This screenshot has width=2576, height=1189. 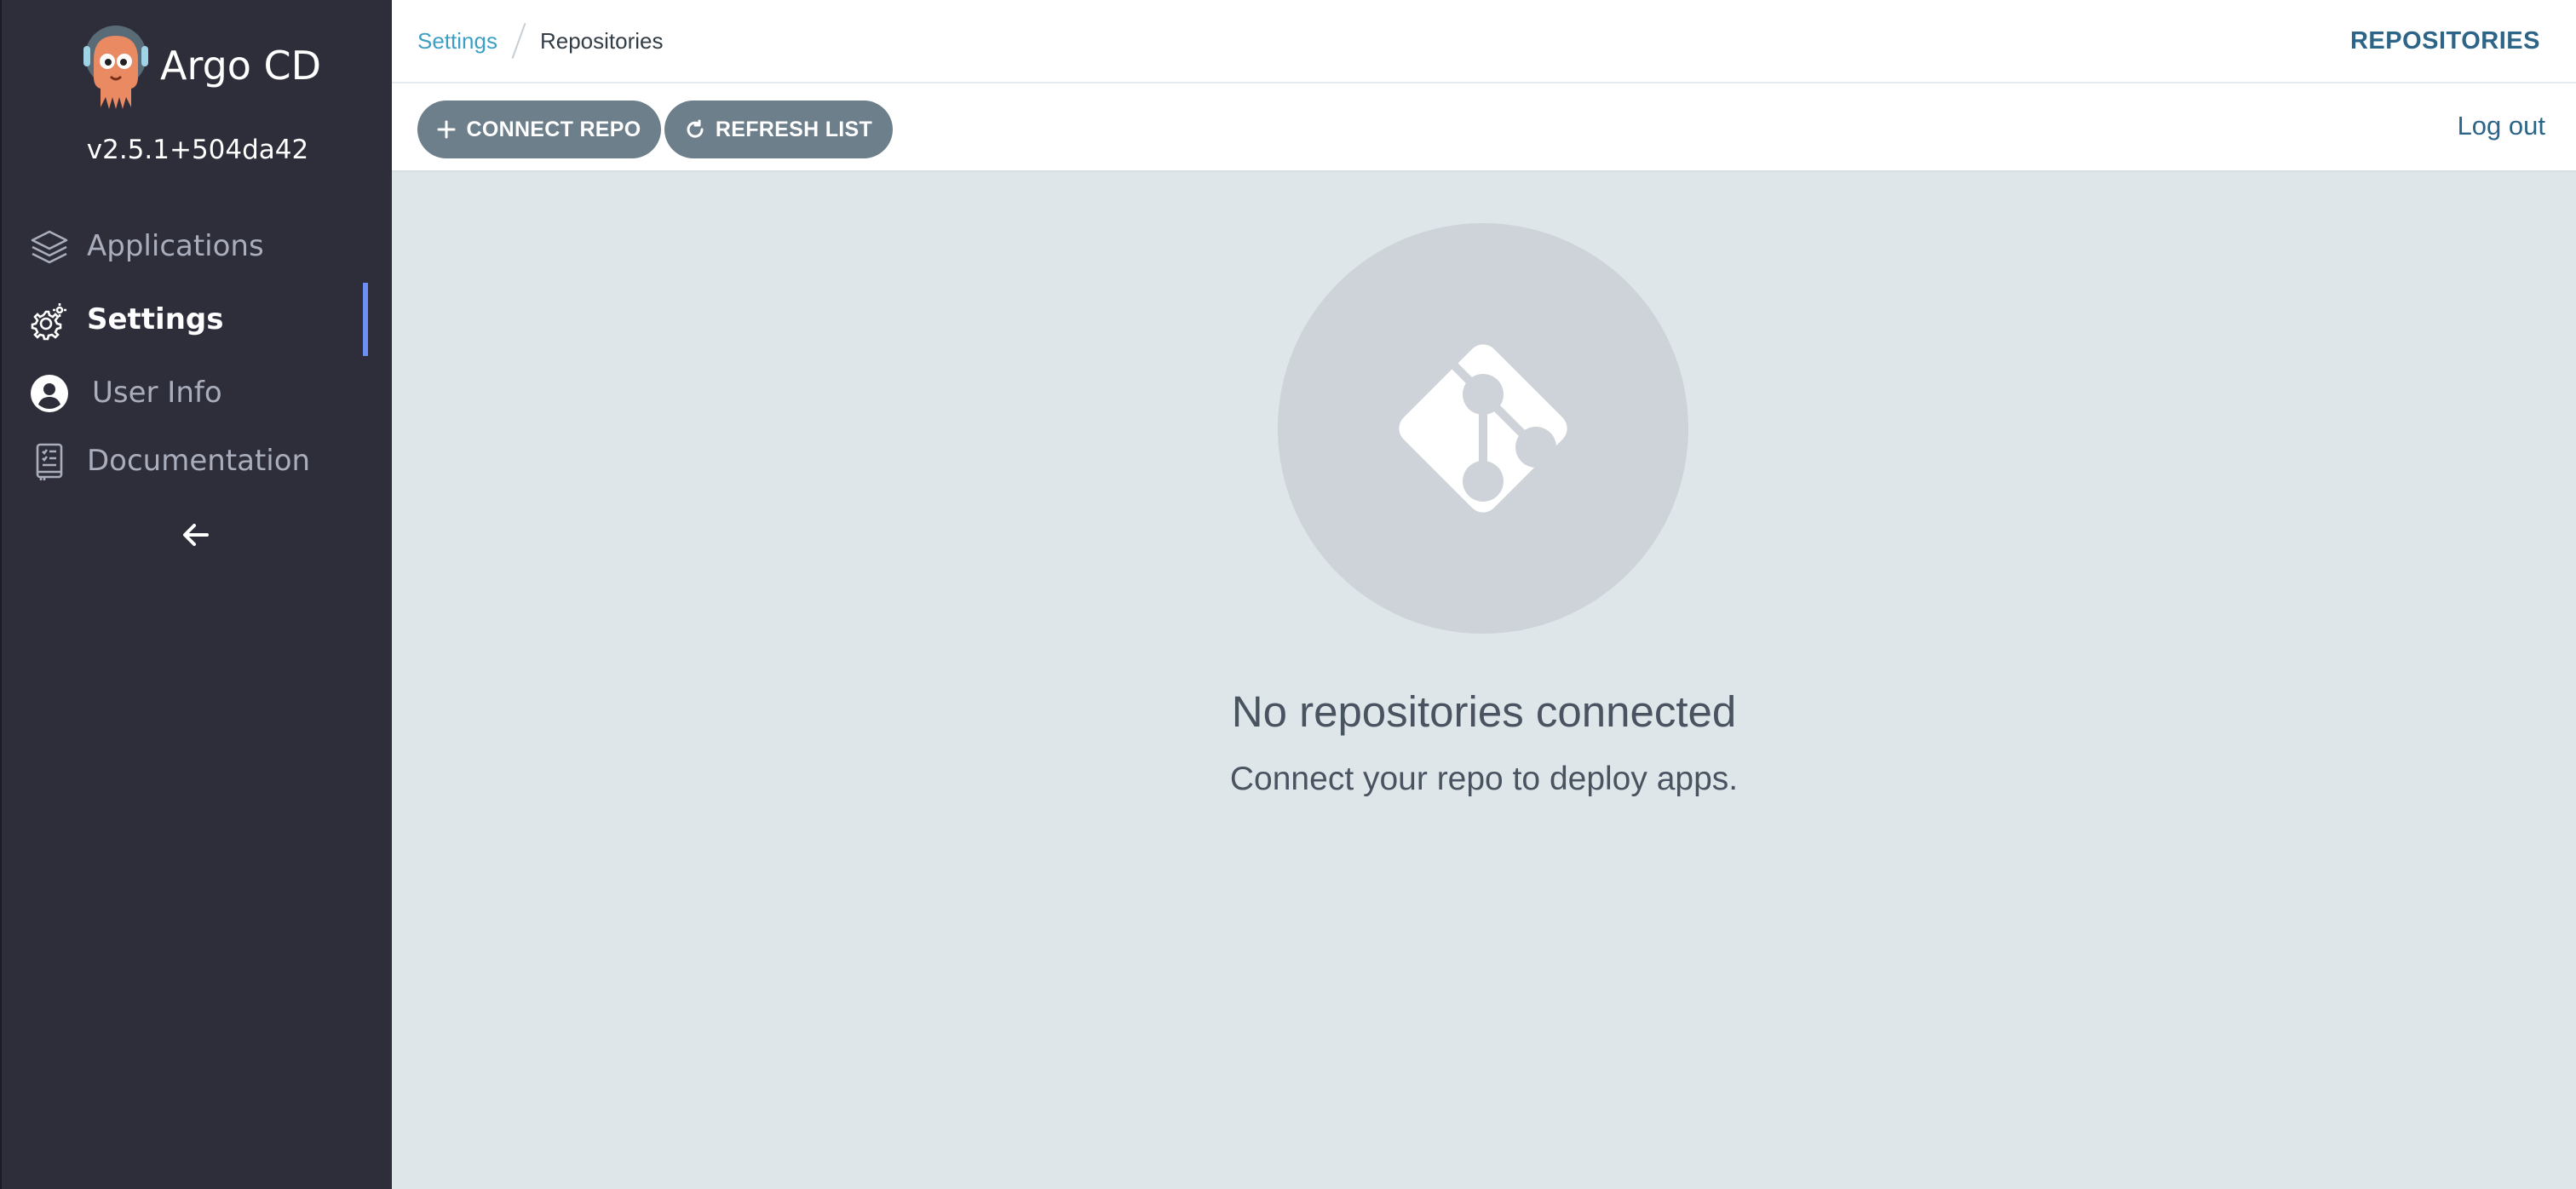 I want to click on layers-icon, so click(x=50, y=247).